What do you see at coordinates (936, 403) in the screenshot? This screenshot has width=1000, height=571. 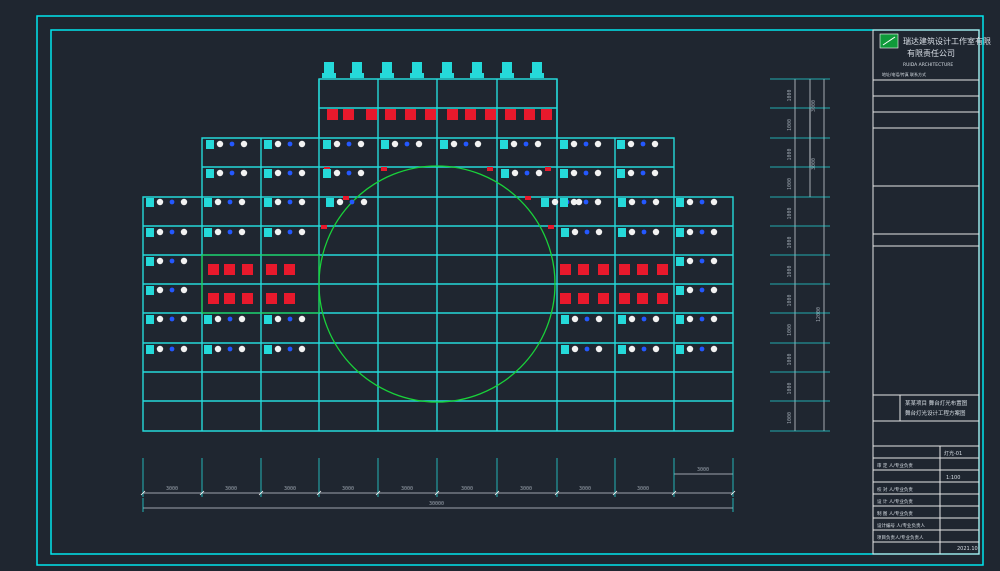 I see `project-title-line1: 某某项目 舞台灯光布置图` at bounding box center [936, 403].